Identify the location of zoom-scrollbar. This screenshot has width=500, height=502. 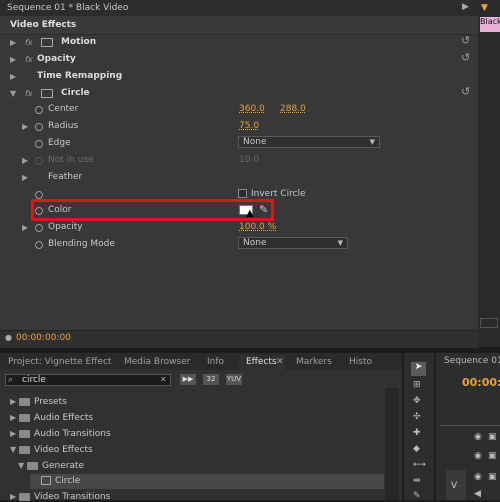
(489, 323).